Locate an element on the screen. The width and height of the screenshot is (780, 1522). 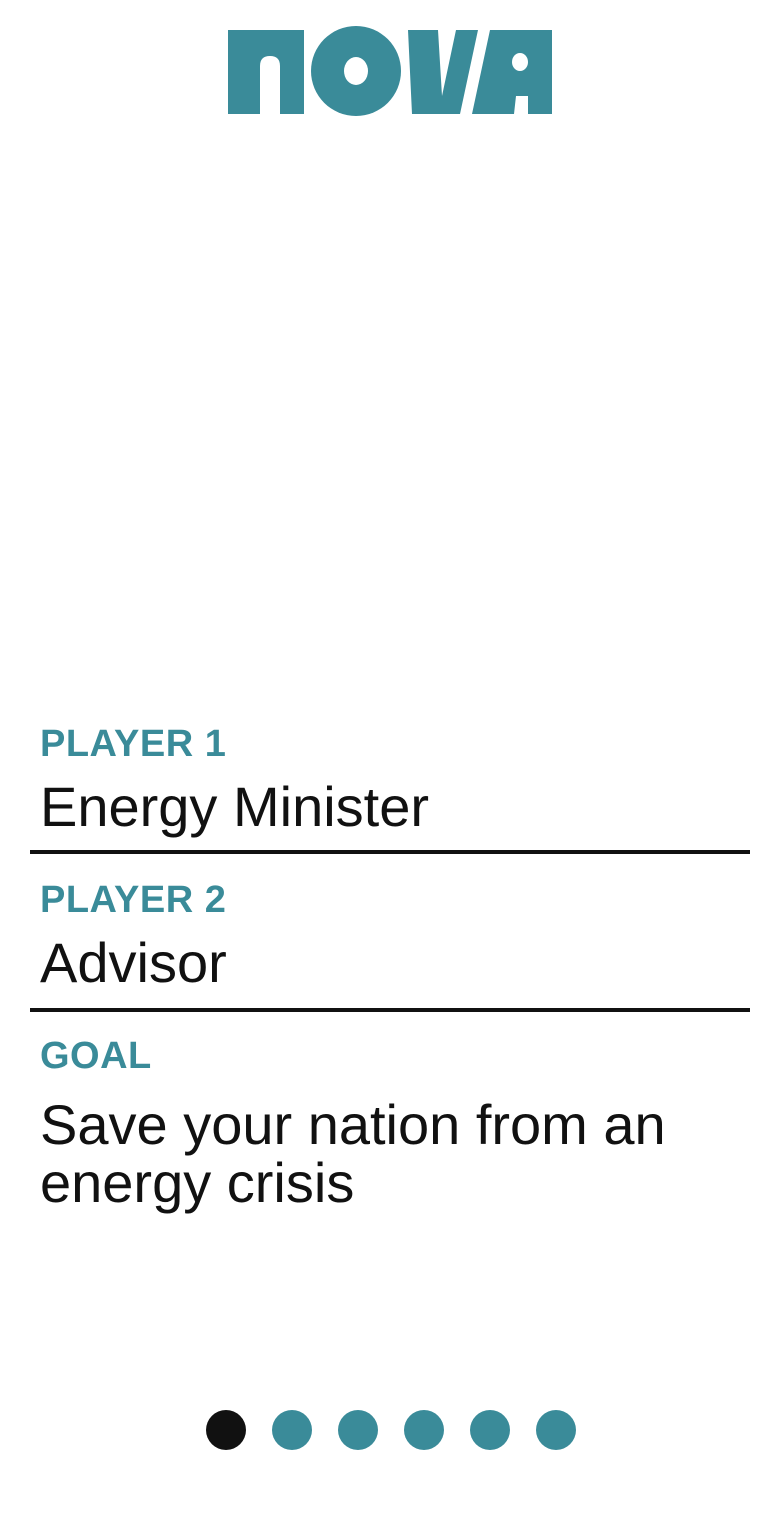
goal-label: GOAL is located at coordinates (96, 1056).